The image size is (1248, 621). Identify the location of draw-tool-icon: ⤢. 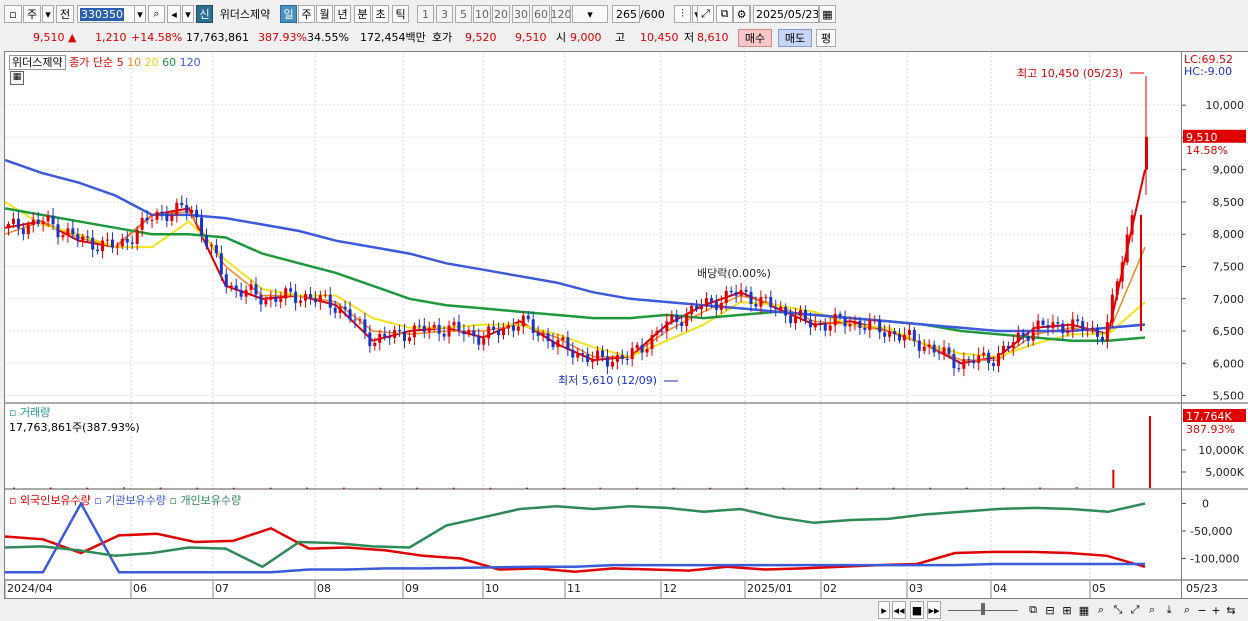
(705, 14).